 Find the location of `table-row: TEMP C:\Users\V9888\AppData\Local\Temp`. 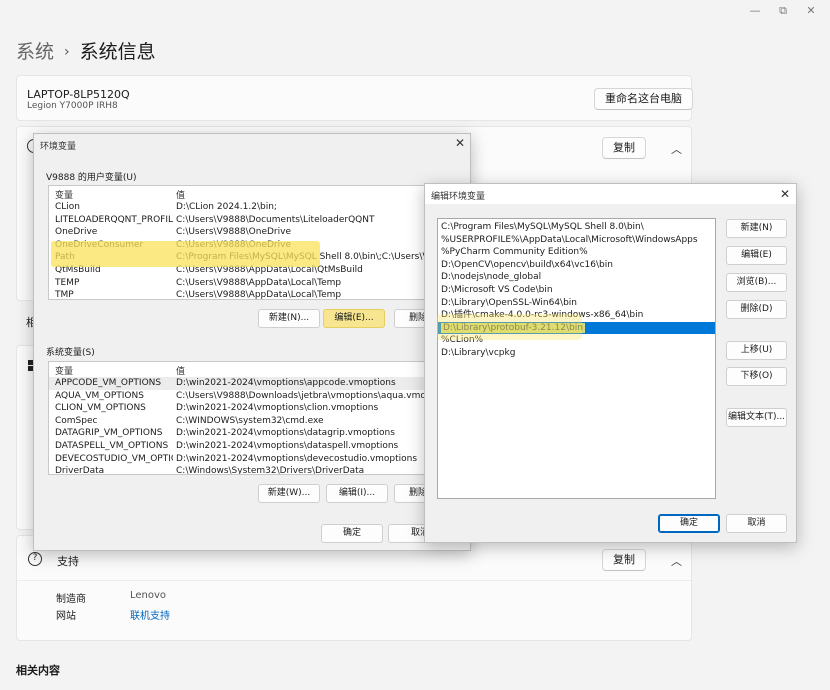

table-row: TEMP C:\Users\V9888\AppData\Local\Temp is located at coordinates (257, 283).